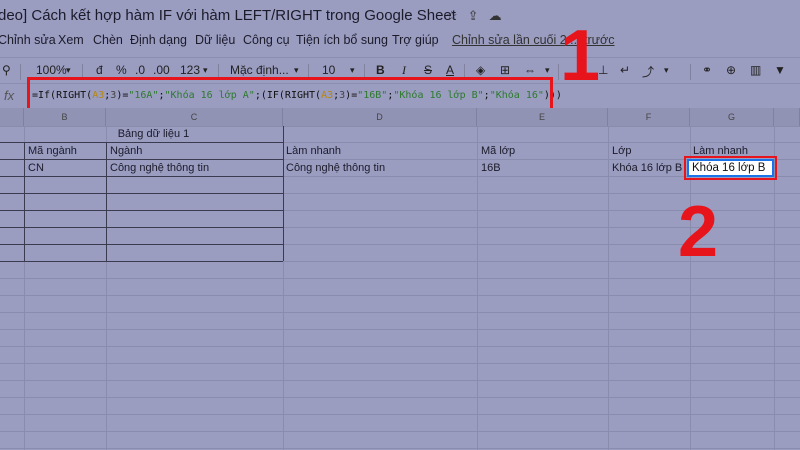 Image resolution: width=800 pixels, height=450 pixels. Describe the element at coordinates (126, 151) in the screenshot. I see `cell-c-header: Ngành` at that location.